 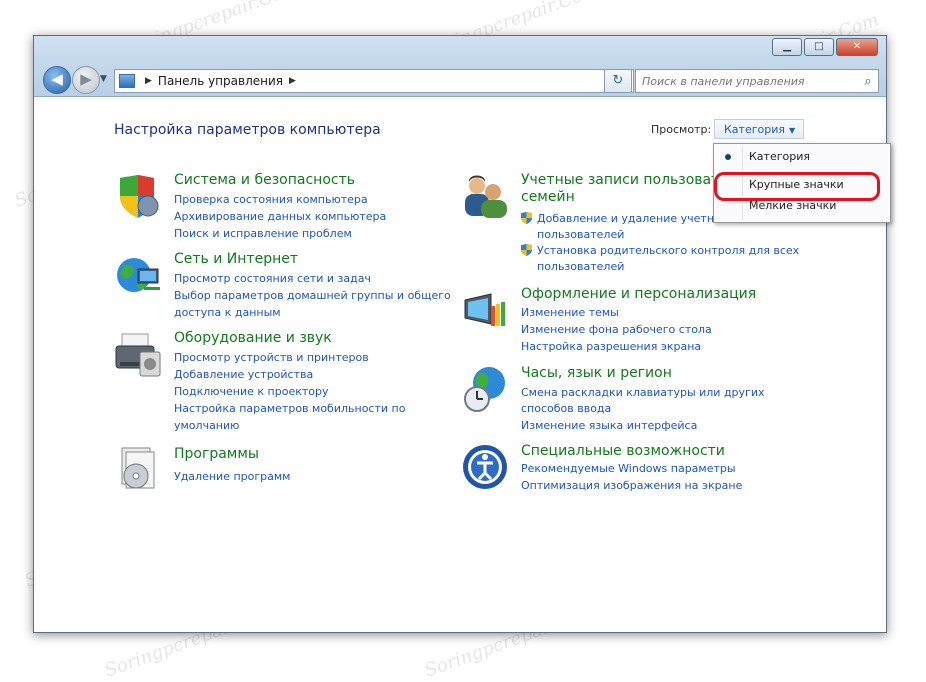 I want to click on radio-dot-icon, so click(x=728, y=157).